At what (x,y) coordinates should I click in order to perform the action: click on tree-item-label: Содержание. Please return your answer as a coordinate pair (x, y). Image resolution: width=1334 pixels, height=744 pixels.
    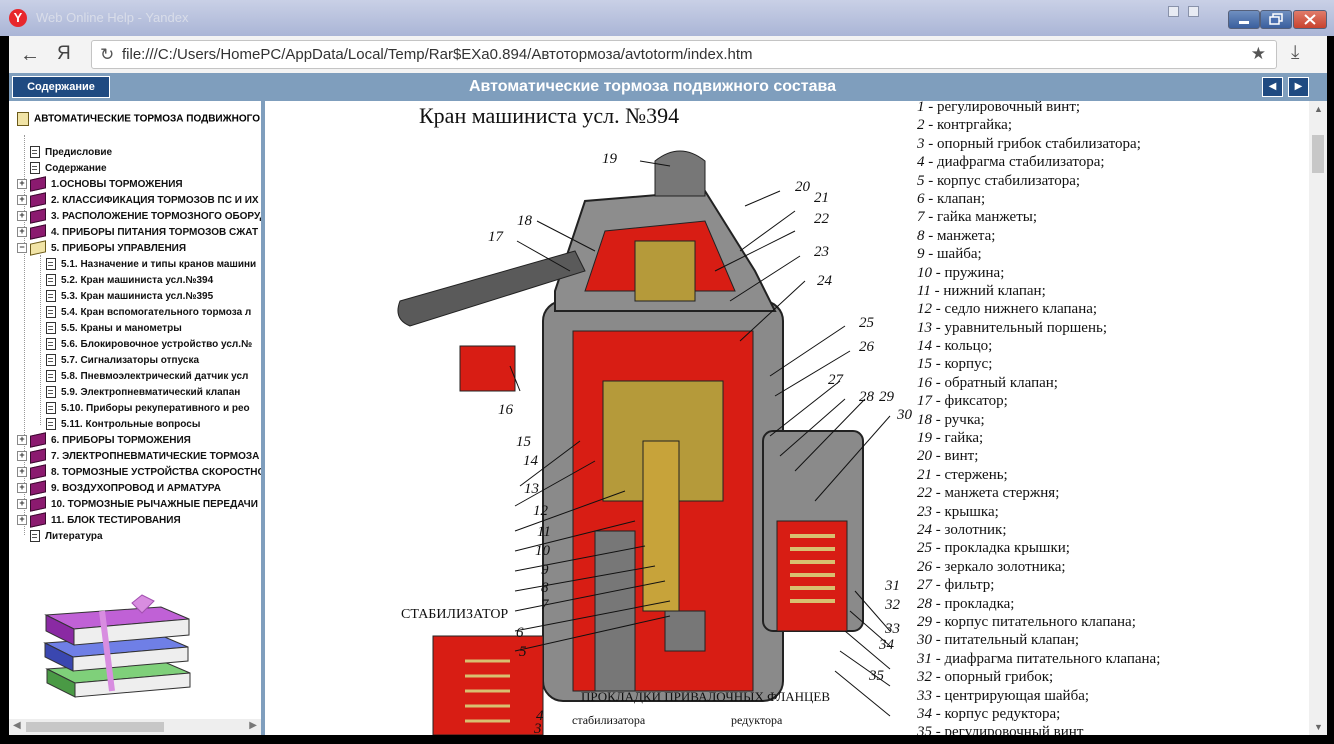
    Looking at the image, I should click on (76, 168).